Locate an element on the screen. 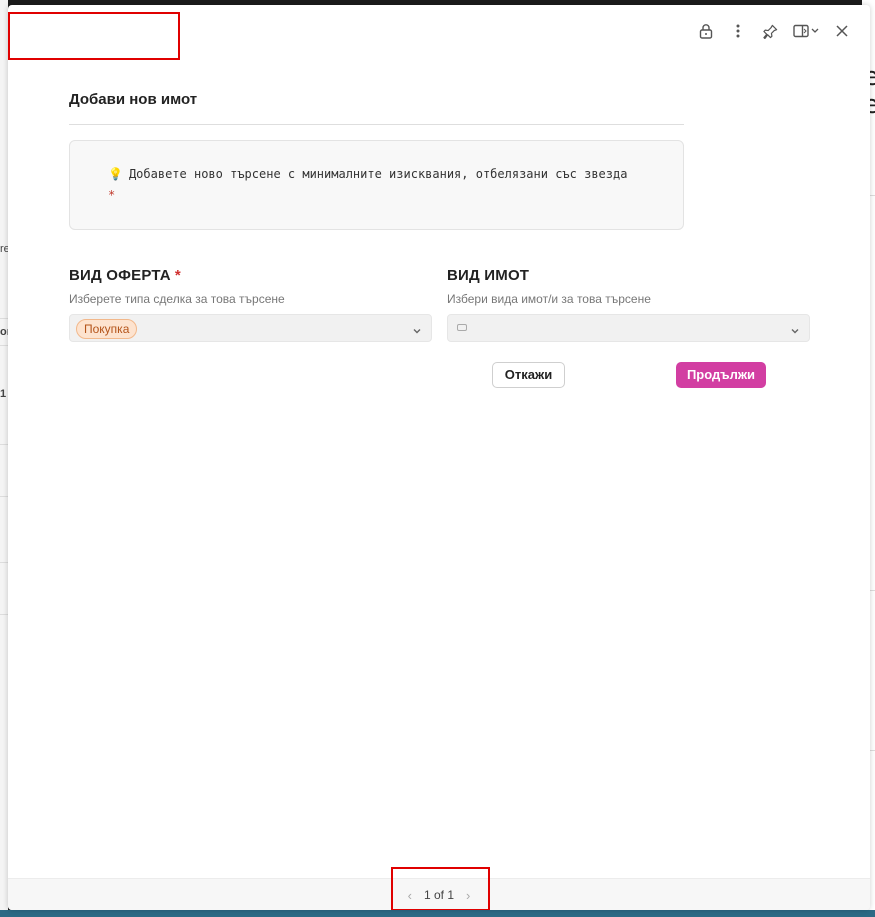 This screenshot has height=917, width=875. modal-toolbar is located at coordinates (774, 31).